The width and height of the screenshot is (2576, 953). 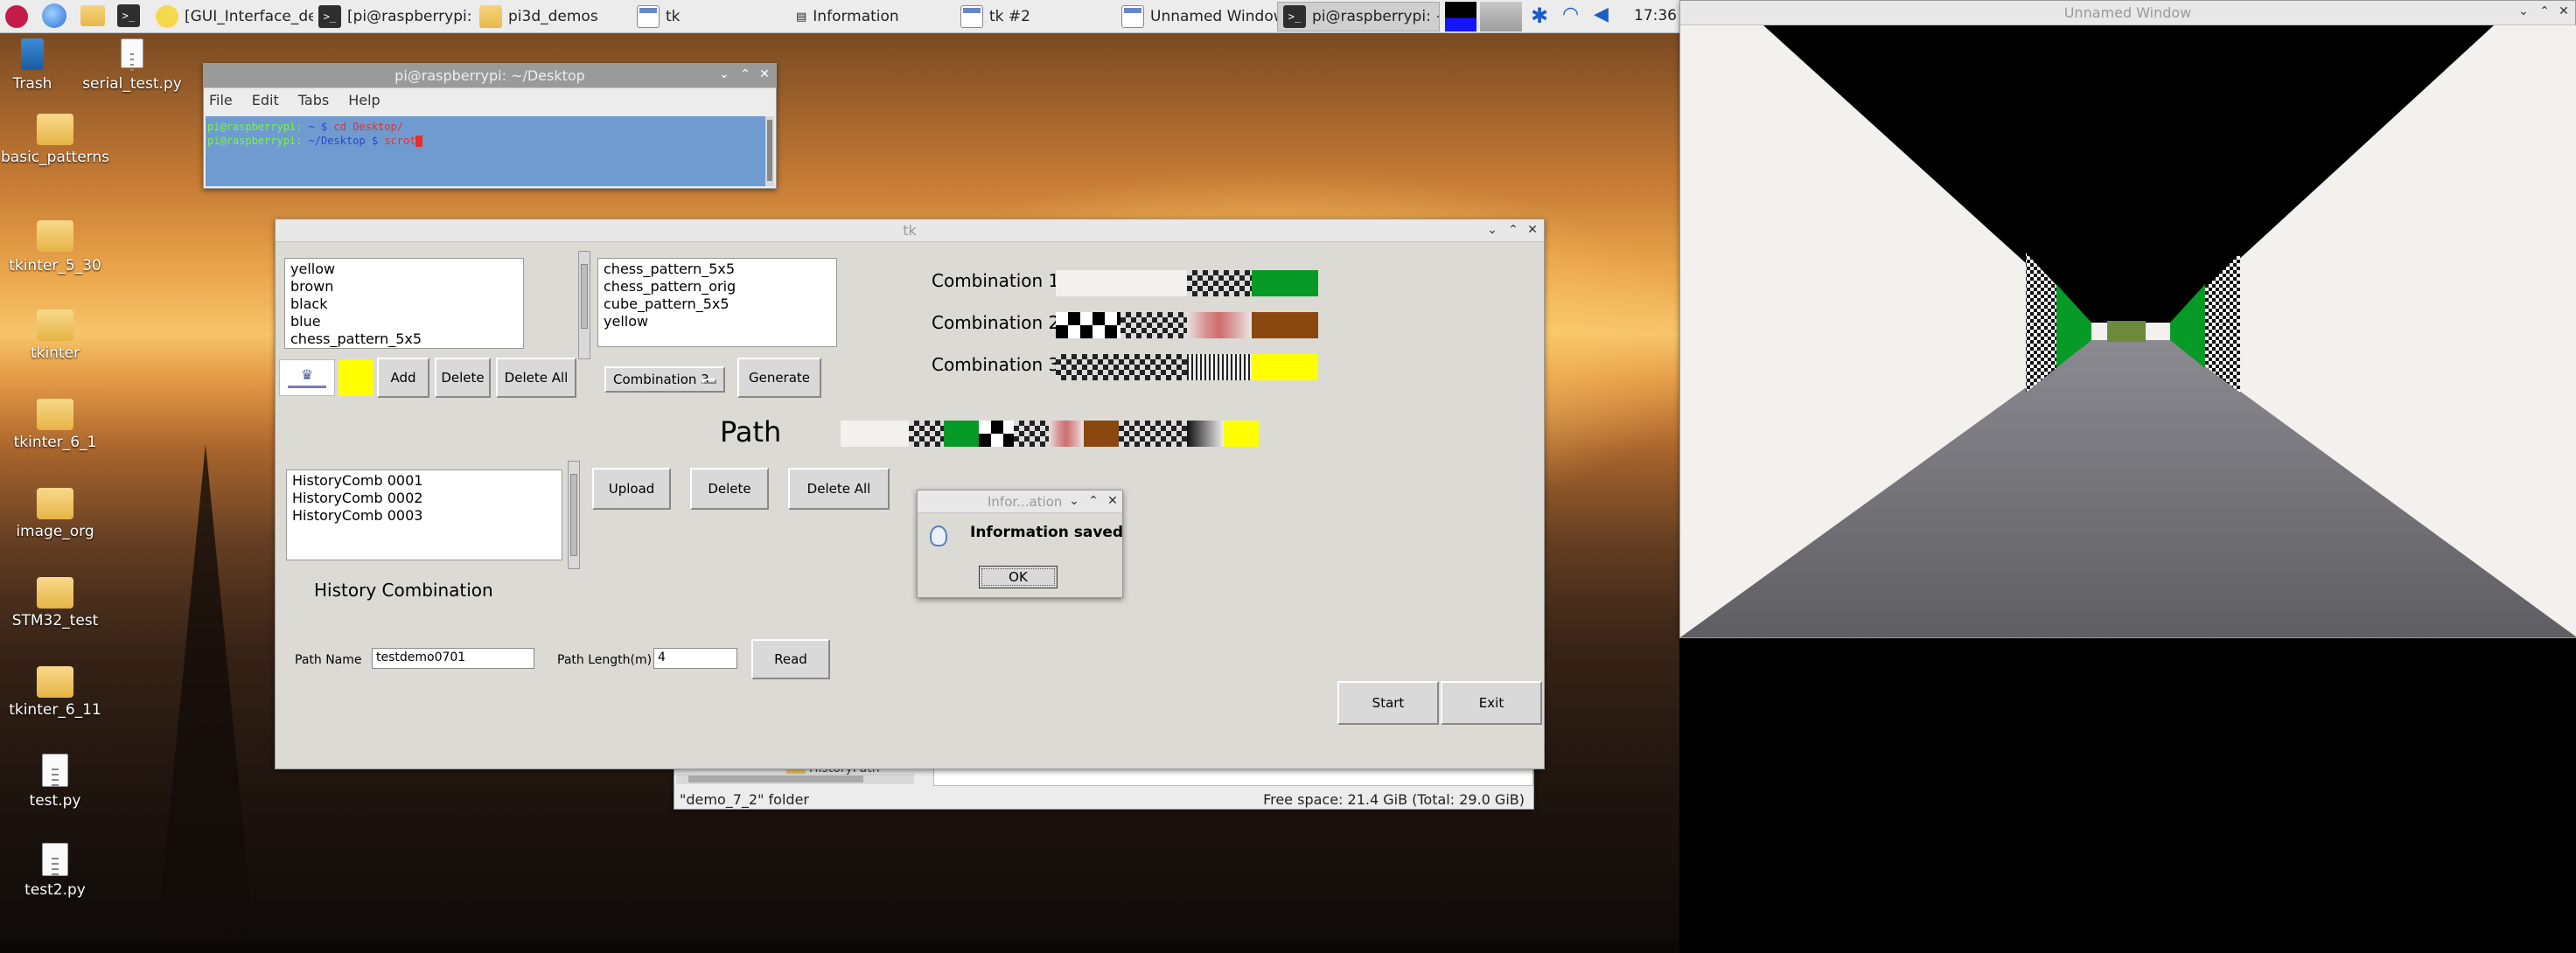 I want to click on taskbar-item-label: tk, so click(x=673, y=16).